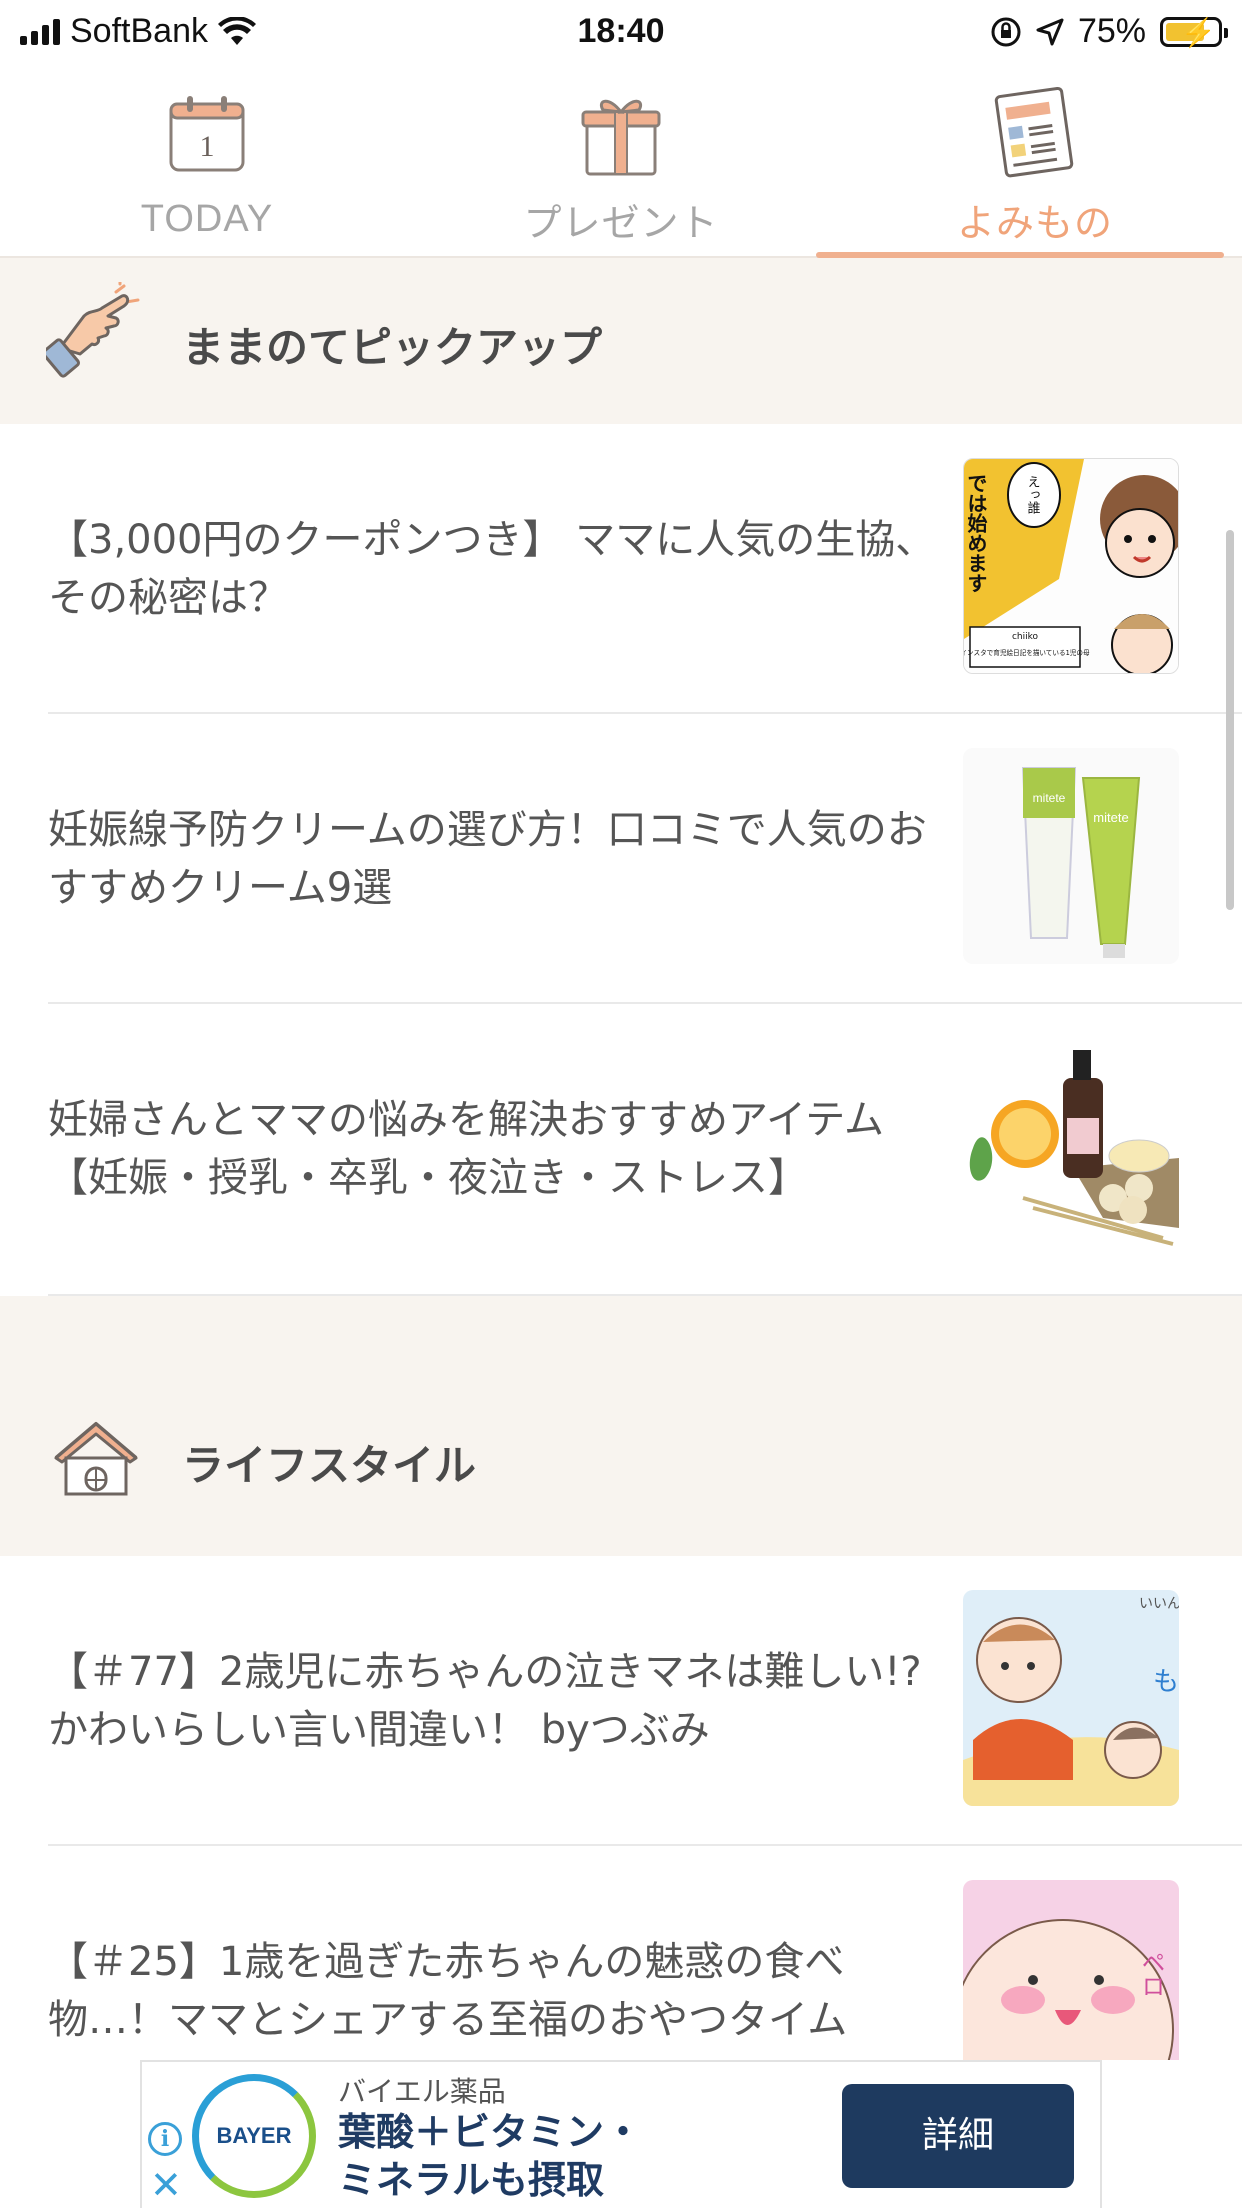  Describe the element at coordinates (1050, 31) in the screenshot. I see `location-arrow-icon` at that location.